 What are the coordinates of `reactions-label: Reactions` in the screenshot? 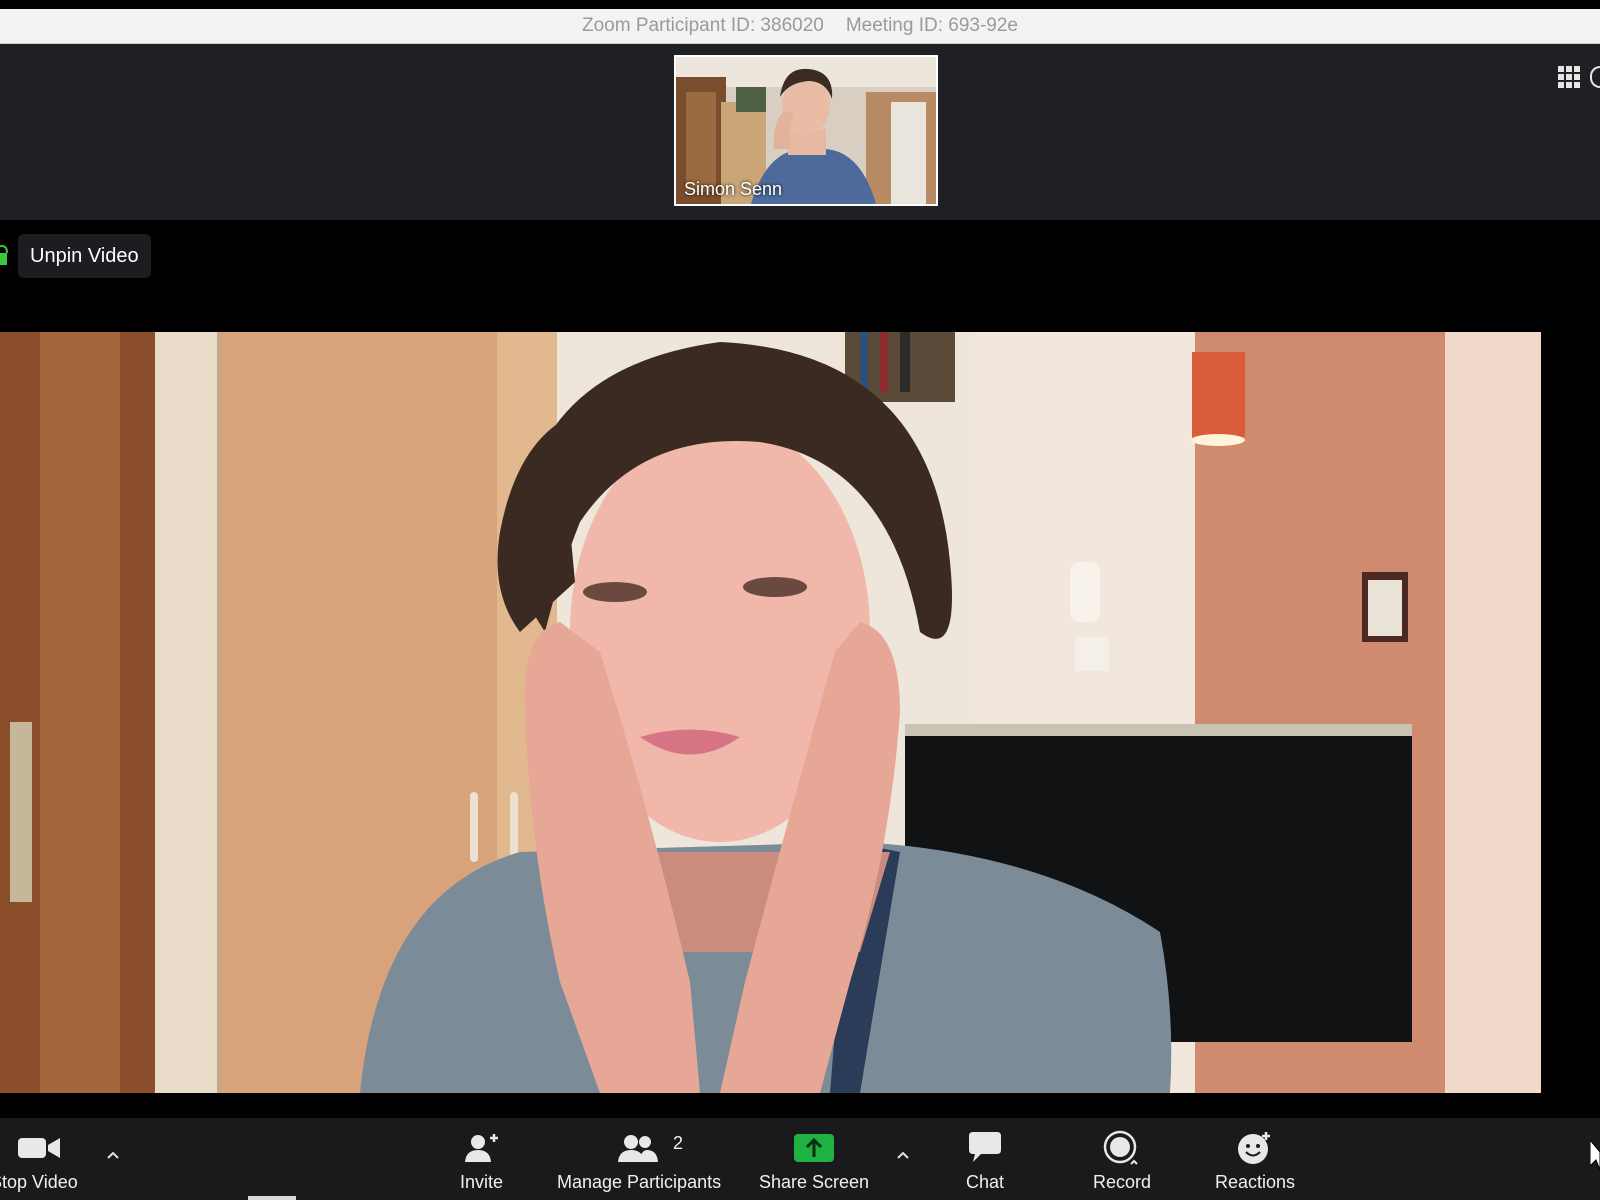 It's located at (1255, 1182).